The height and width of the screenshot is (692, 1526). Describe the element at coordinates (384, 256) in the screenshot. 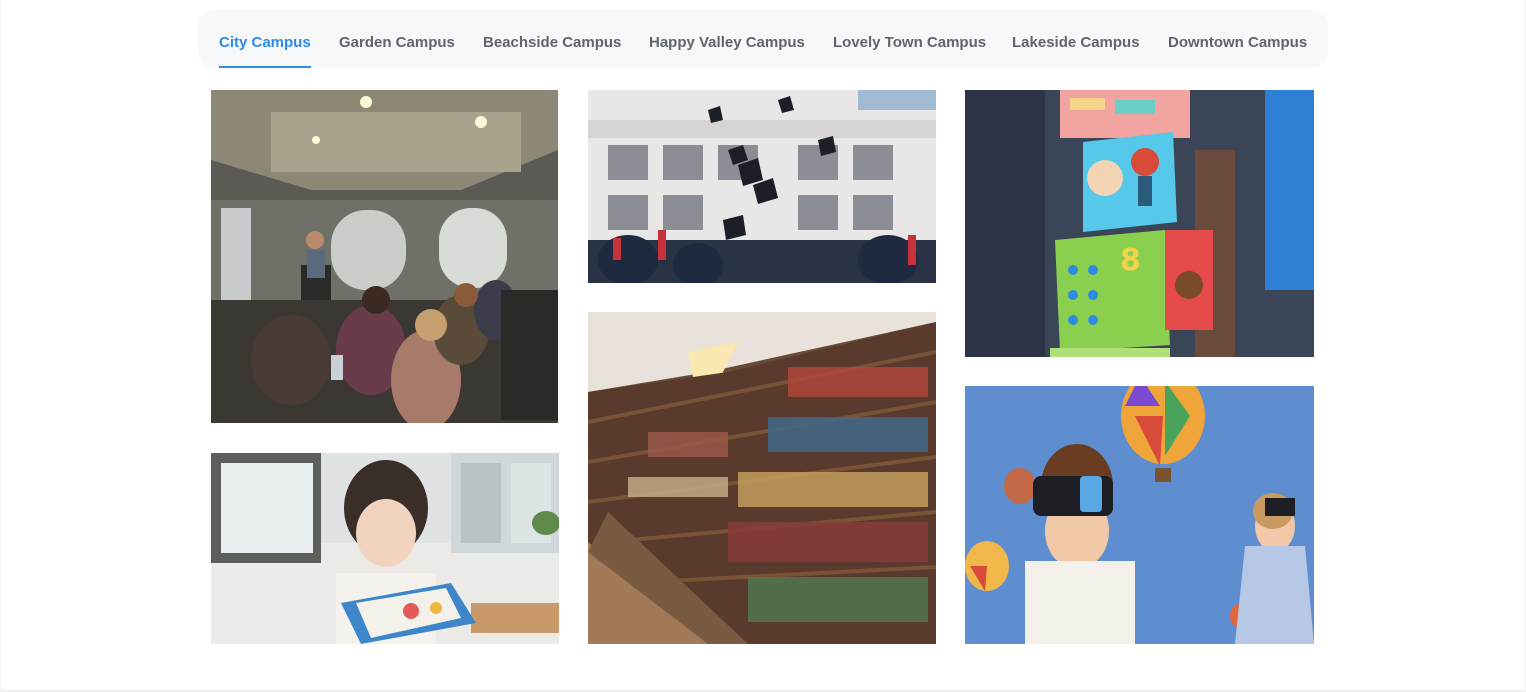

I see `lecture-room-photo` at that location.